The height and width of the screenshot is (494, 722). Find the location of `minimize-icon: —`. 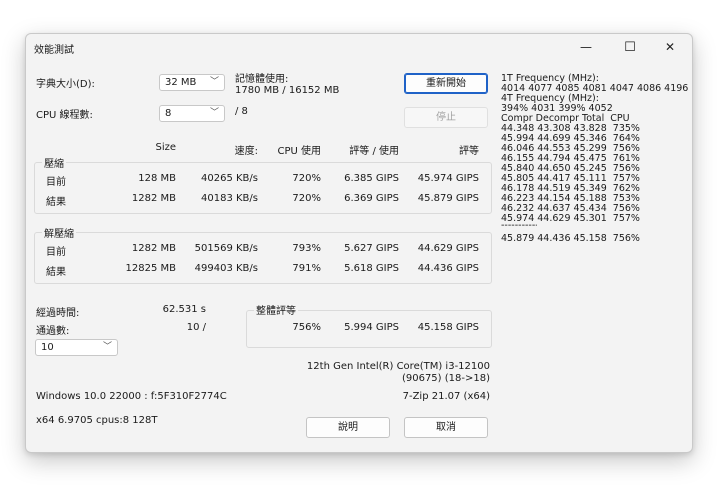

minimize-icon: — is located at coordinates (586, 47).